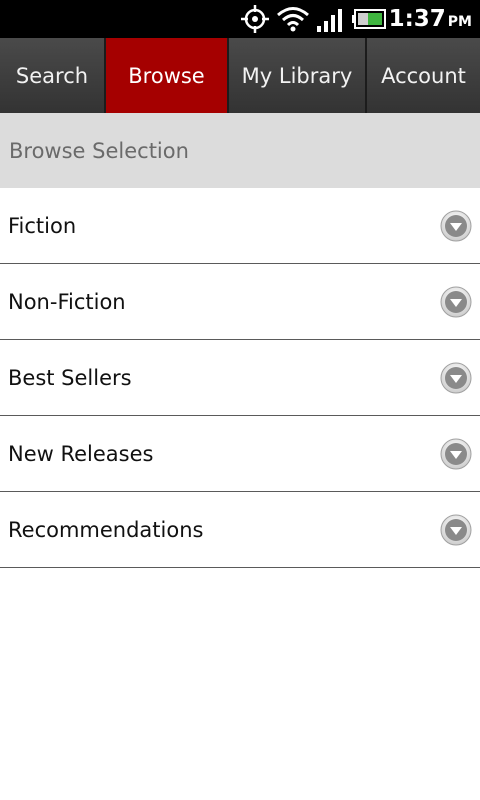 The height and width of the screenshot is (800, 480). What do you see at coordinates (459, 22) in the screenshot?
I see `clock-ampm: PM` at bounding box center [459, 22].